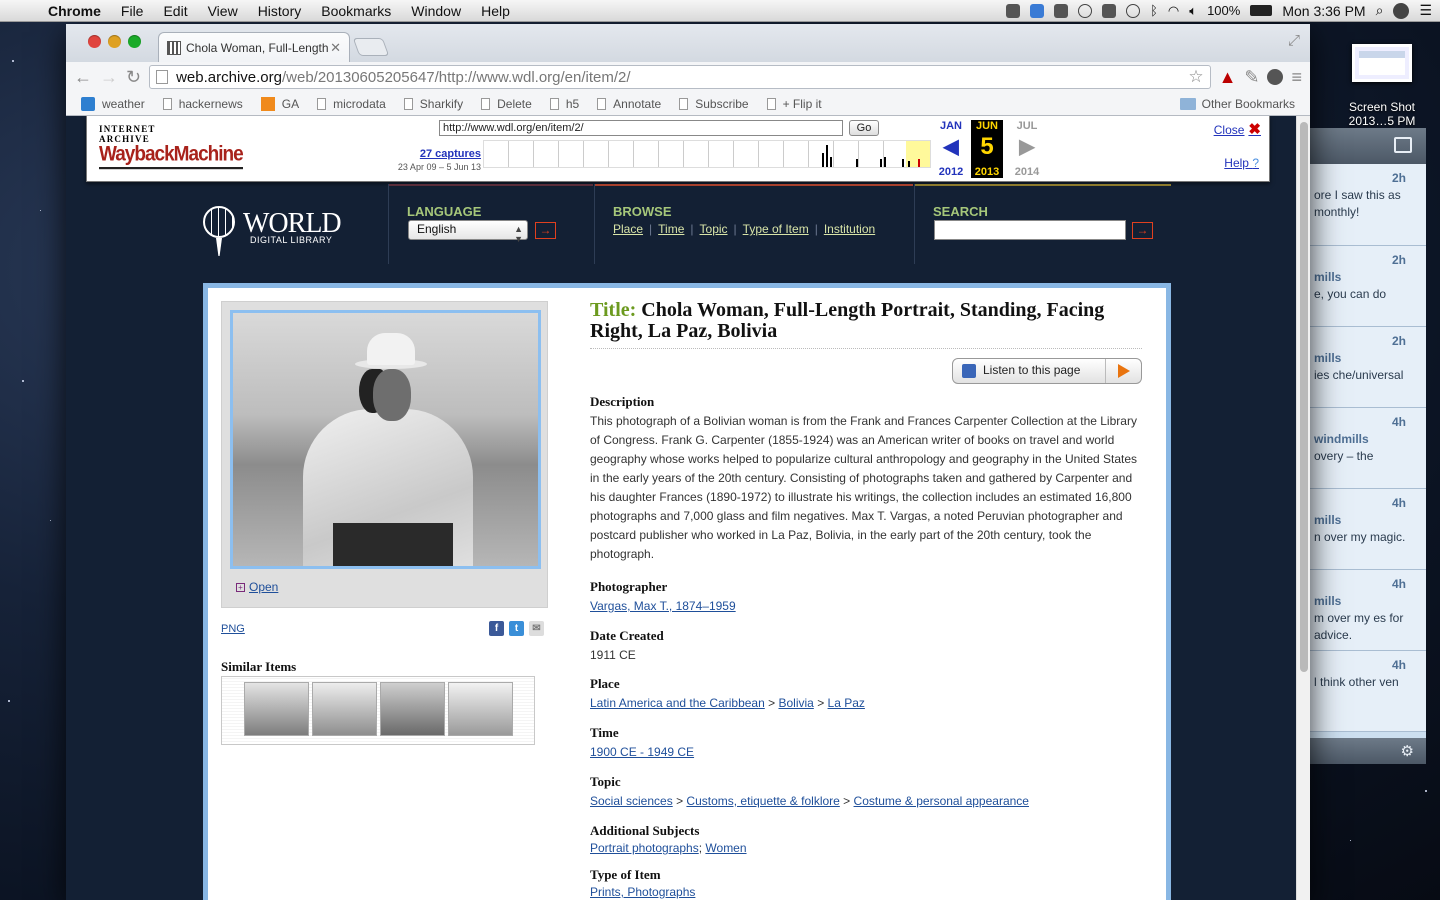 This screenshot has width=1440, height=900. Describe the element at coordinates (707, 154) in the screenshot. I see `capture-sparkline` at that location.